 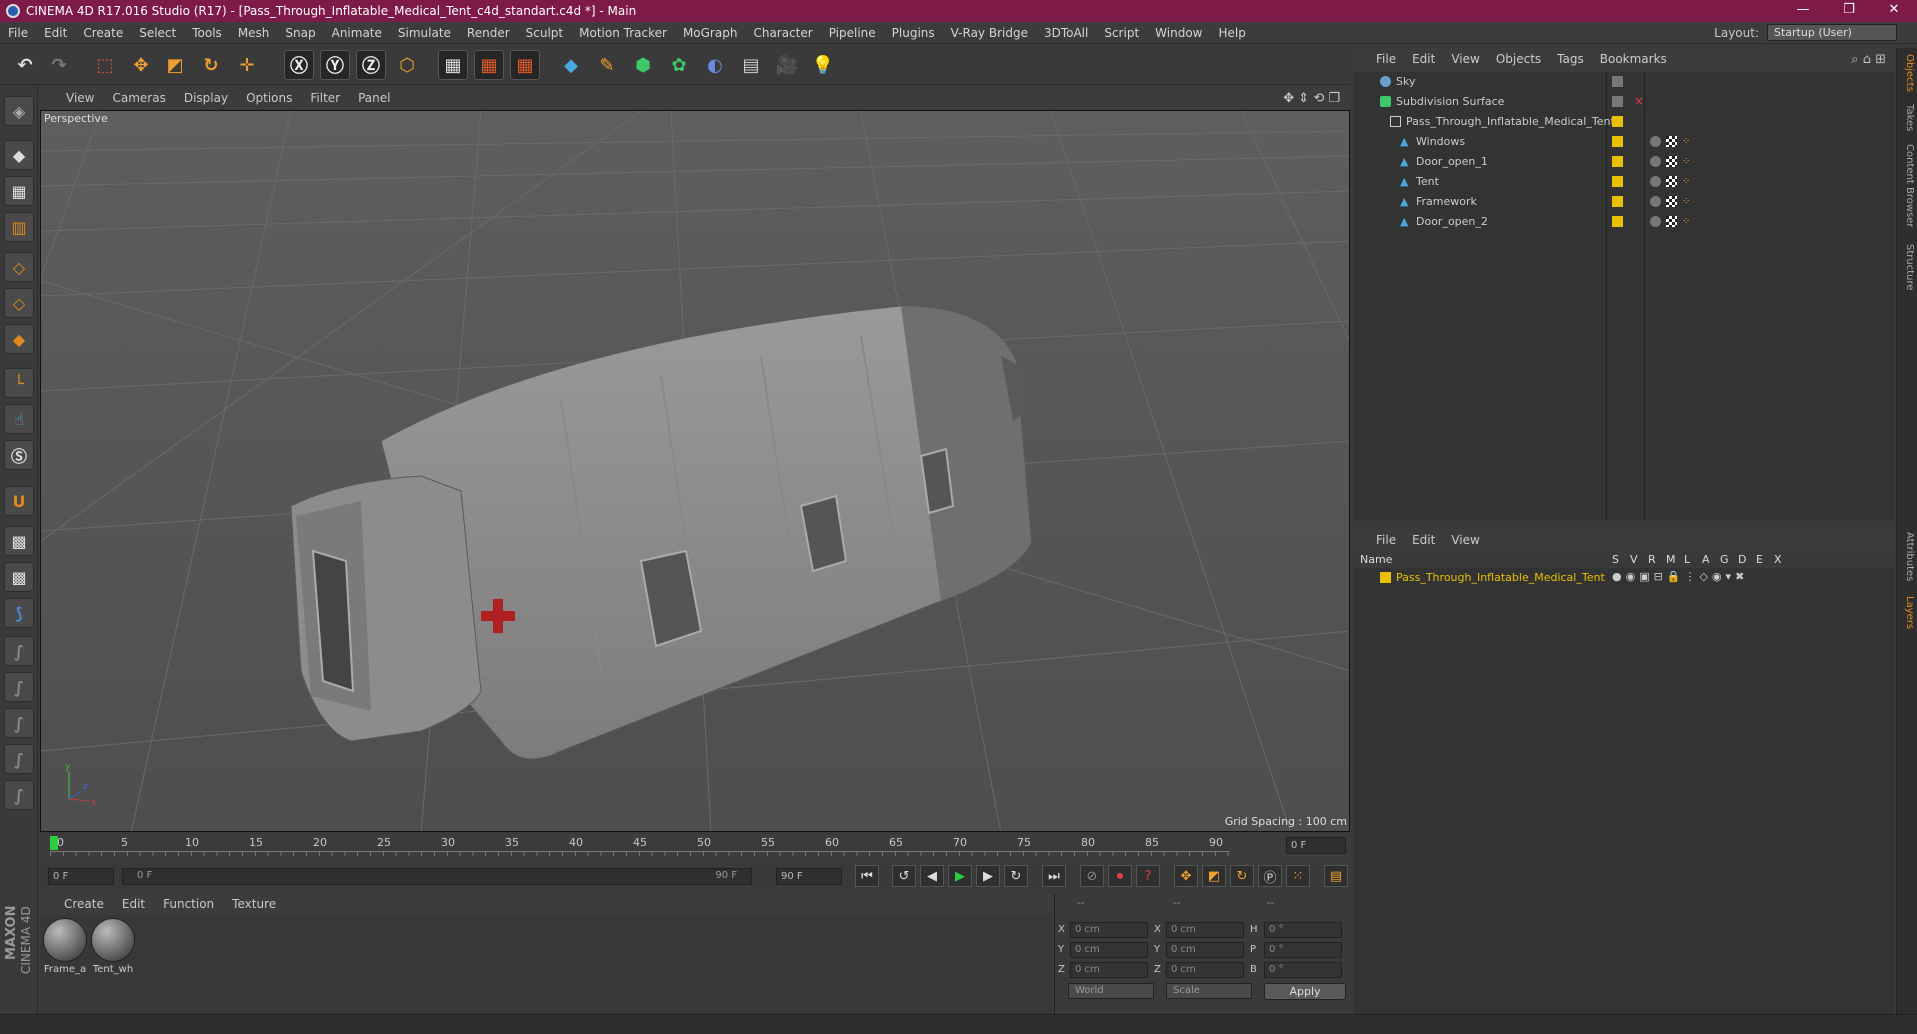 What do you see at coordinates (19, 227) in the screenshot?
I see `workplane-mode-icon: ▥` at bounding box center [19, 227].